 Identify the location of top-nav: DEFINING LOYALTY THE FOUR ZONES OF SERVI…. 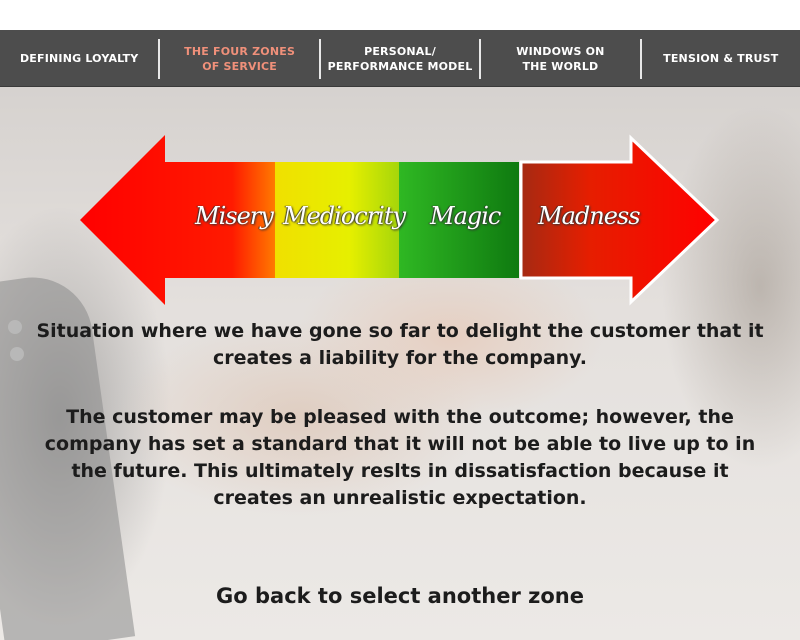
(400, 58).